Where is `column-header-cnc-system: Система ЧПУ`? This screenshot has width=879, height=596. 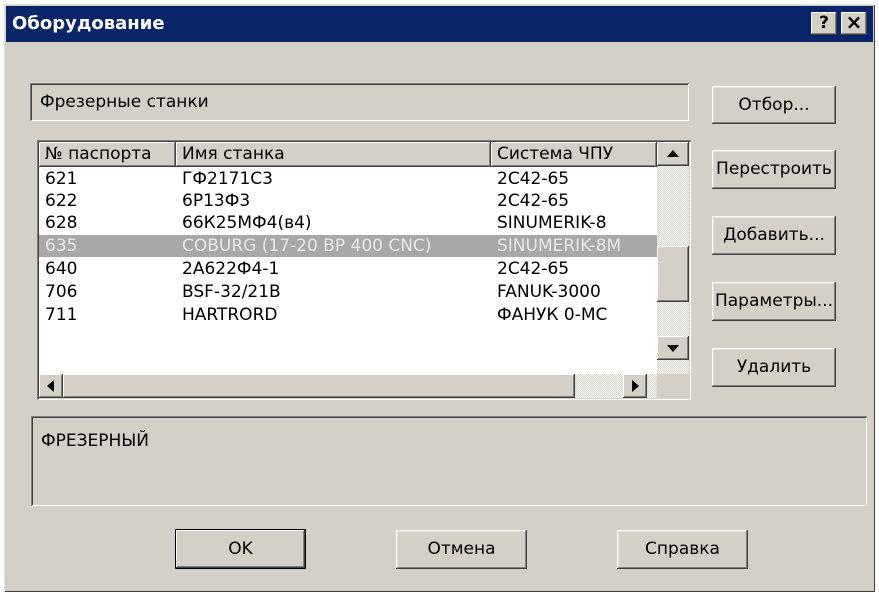
column-header-cnc-system: Система ЧПУ is located at coordinates (574, 154).